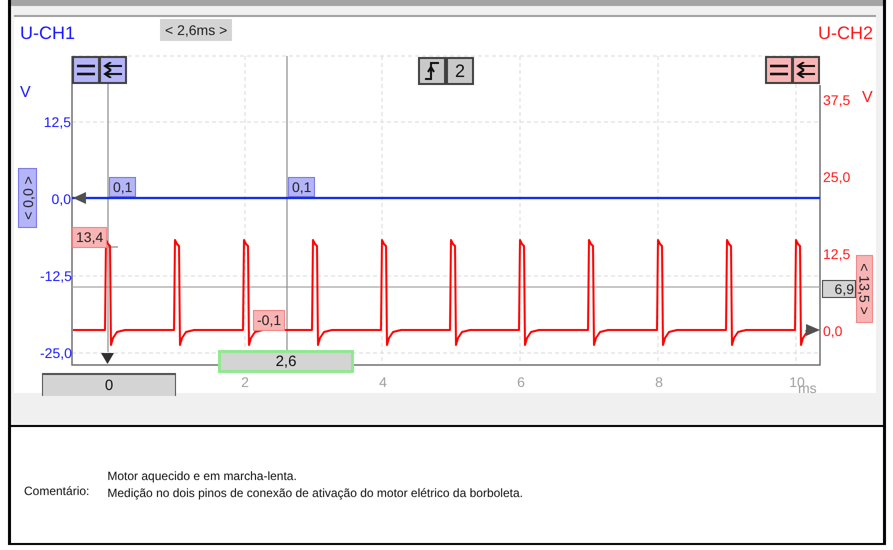  What do you see at coordinates (90, 237) in the screenshot?
I see `cursor-value: 13,4` at bounding box center [90, 237].